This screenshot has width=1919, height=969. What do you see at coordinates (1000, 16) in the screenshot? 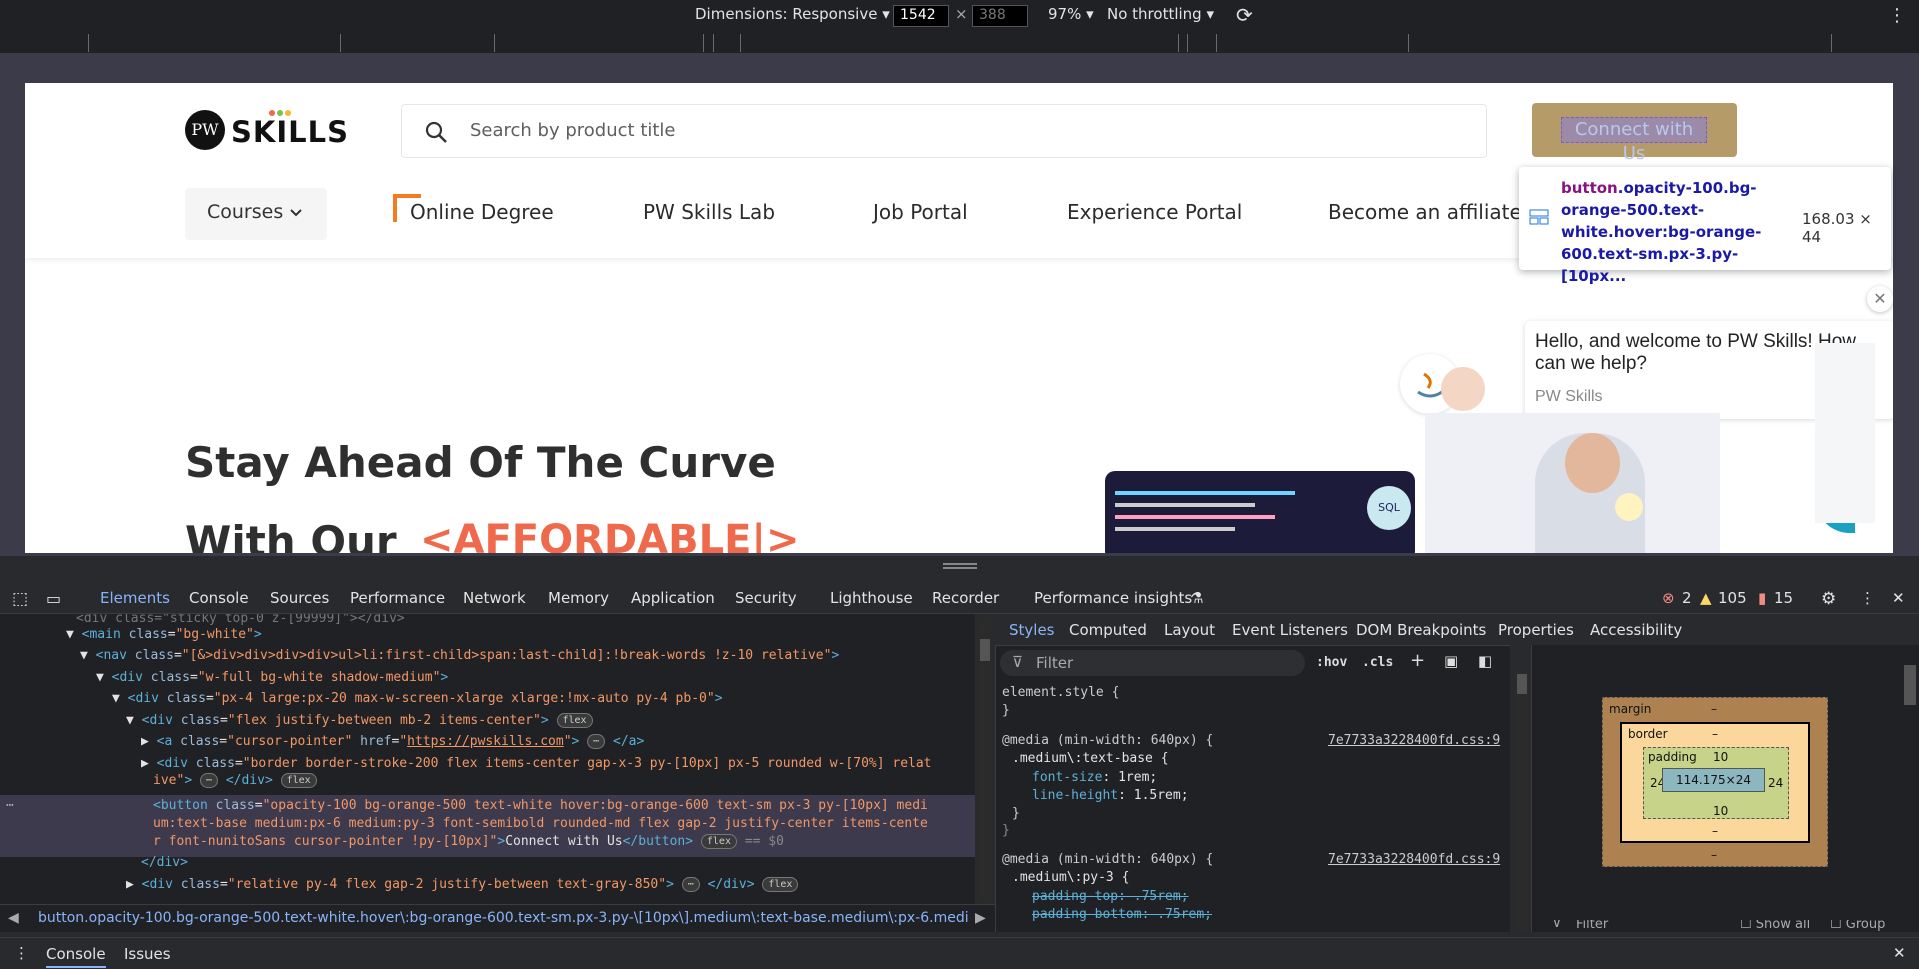
I see `height-input: 388` at bounding box center [1000, 16].